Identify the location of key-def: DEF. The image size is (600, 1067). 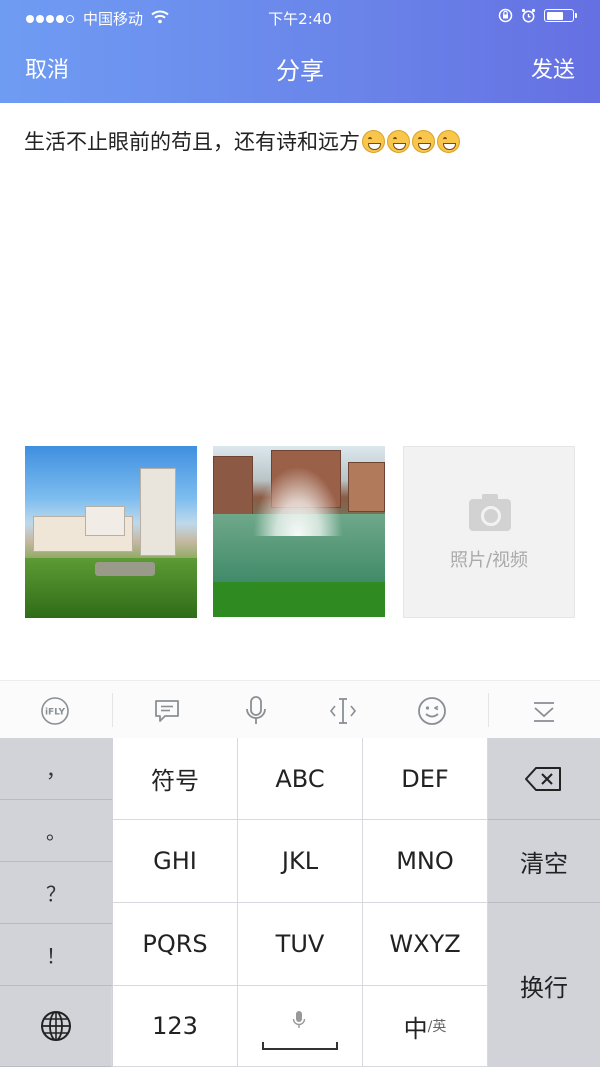
(425, 779).